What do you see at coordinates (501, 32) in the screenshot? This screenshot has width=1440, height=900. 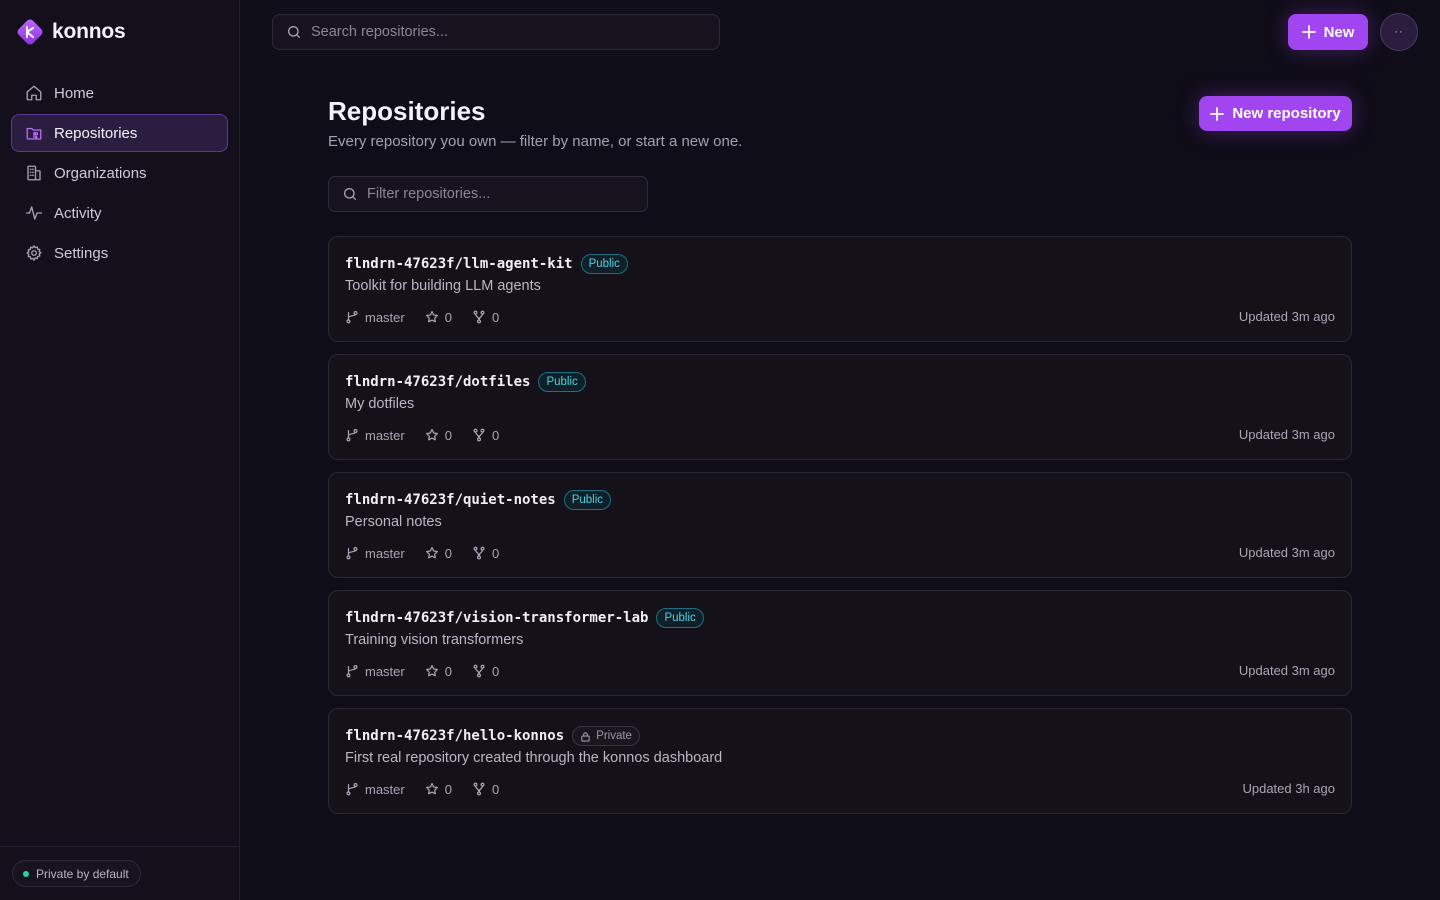 I see `search-input` at bounding box center [501, 32].